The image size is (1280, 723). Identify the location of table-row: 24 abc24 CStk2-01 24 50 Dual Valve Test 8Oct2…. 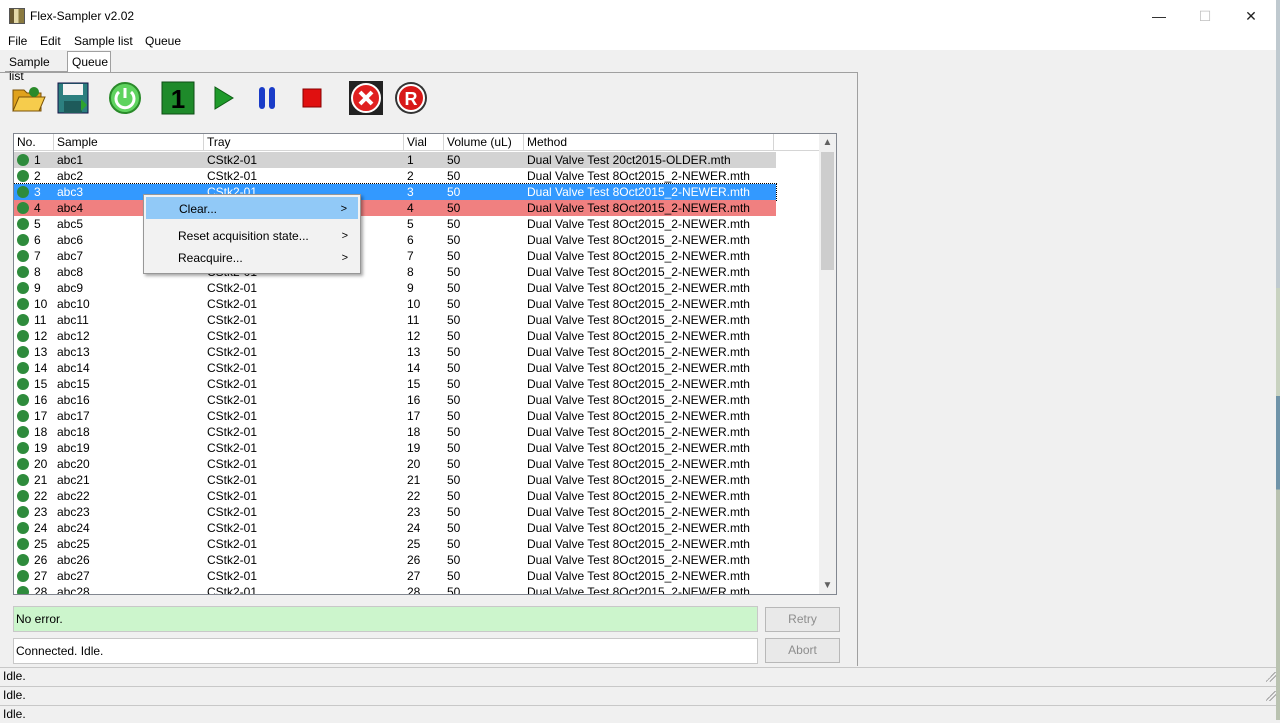
(395, 528).